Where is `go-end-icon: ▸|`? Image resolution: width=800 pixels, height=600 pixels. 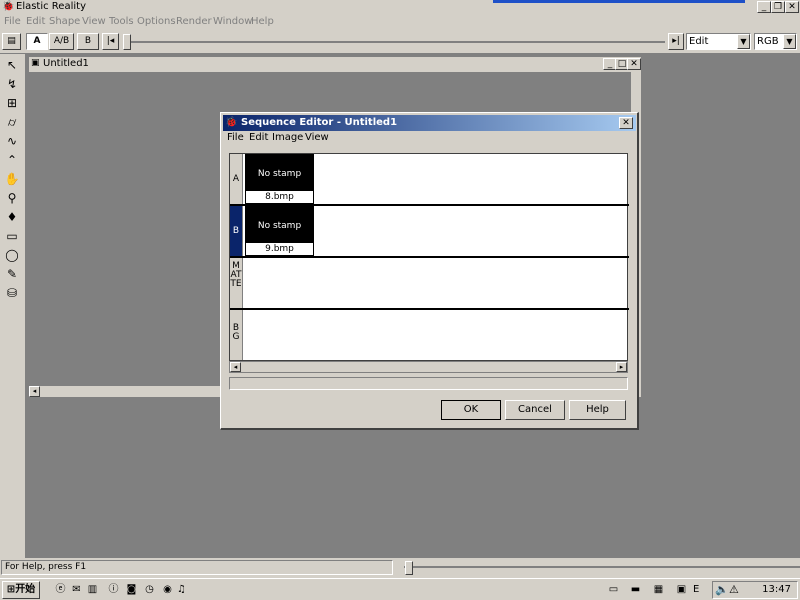 go-end-icon: ▸| is located at coordinates (676, 41).